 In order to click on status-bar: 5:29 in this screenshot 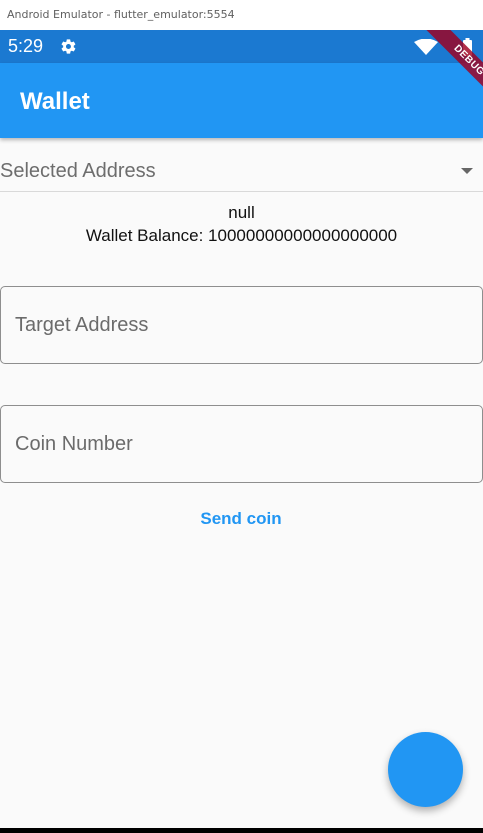, I will do `click(241, 46)`.